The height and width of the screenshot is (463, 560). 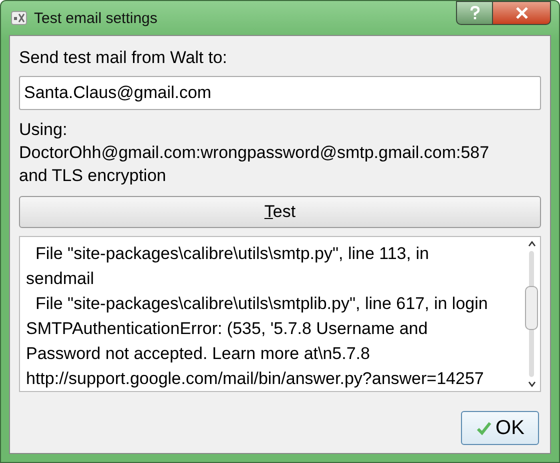 I want to click on close-icon, so click(x=521, y=13).